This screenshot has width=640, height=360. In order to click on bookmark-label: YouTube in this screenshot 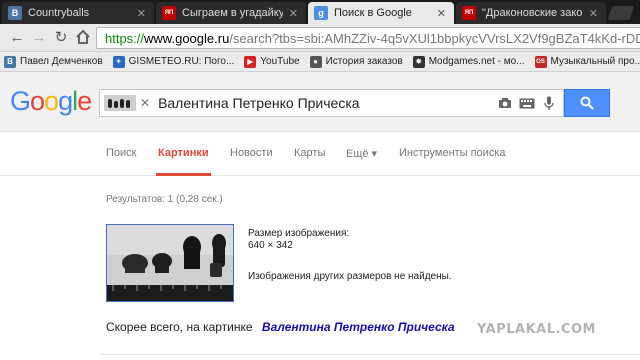, I will do `click(280, 61)`.